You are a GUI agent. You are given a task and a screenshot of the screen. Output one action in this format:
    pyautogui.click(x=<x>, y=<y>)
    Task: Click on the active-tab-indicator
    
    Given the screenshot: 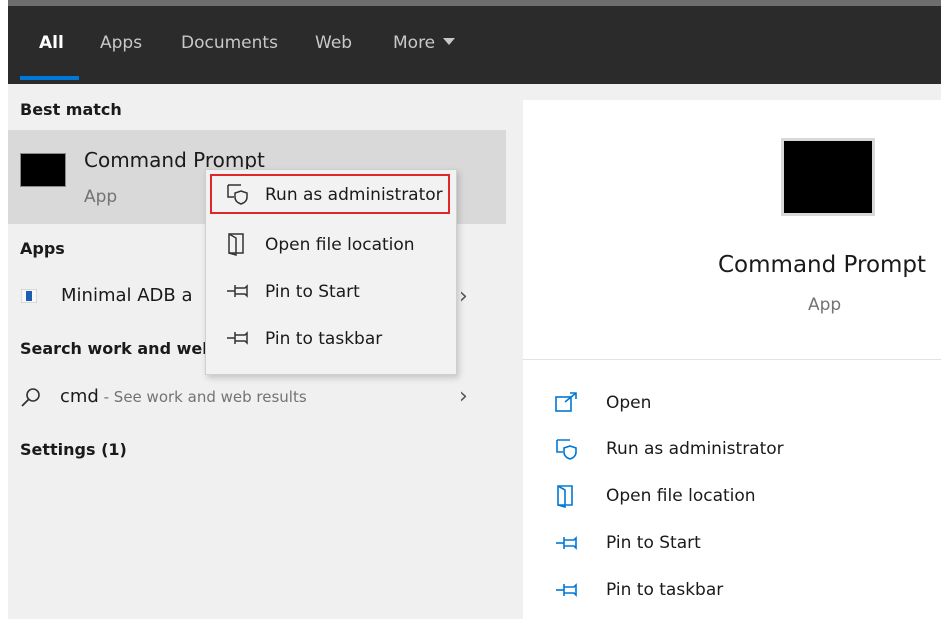 What is the action you would take?
    pyautogui.click(x=49, y=78)
    